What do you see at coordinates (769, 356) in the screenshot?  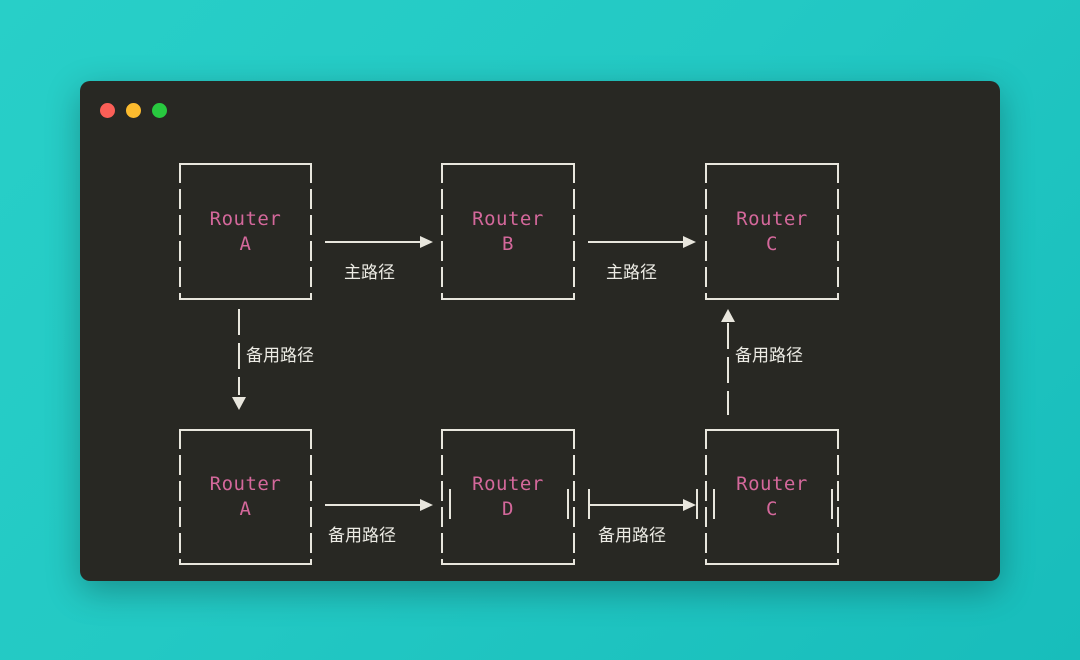 I see `edge-c-backup-to-c-primary-label: 备用路径` at bounding box center [769, 356].